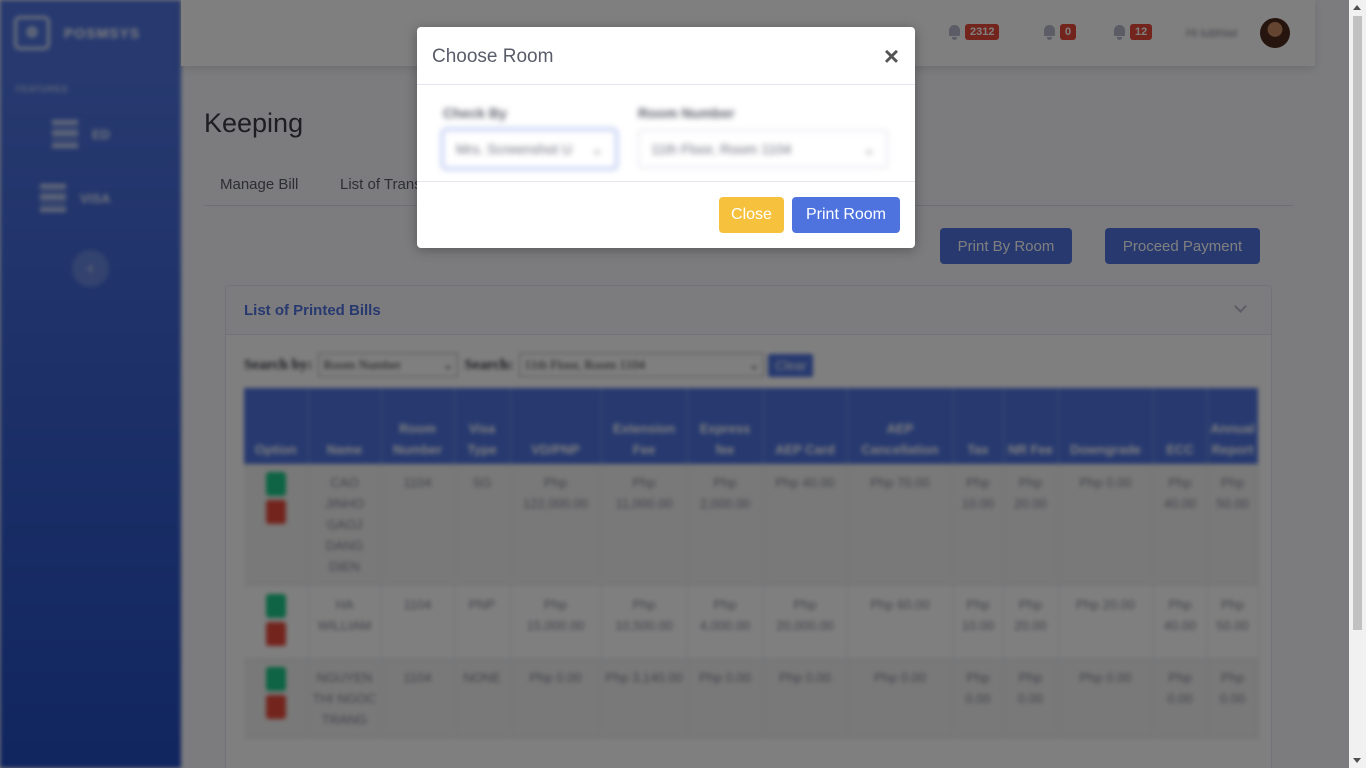 The image size is (1366, 768). I want to click on page-scrollbar, so click(1357, 384).